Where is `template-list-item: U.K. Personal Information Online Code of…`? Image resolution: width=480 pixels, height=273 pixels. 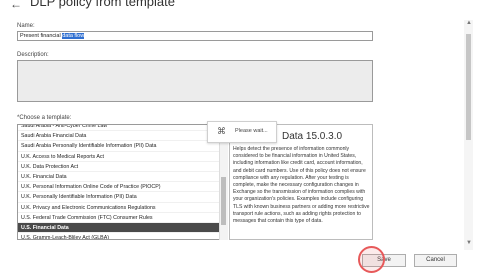 template-list-item: U.K. Personal Information Online Code of… is located at coordinates (119, 187).